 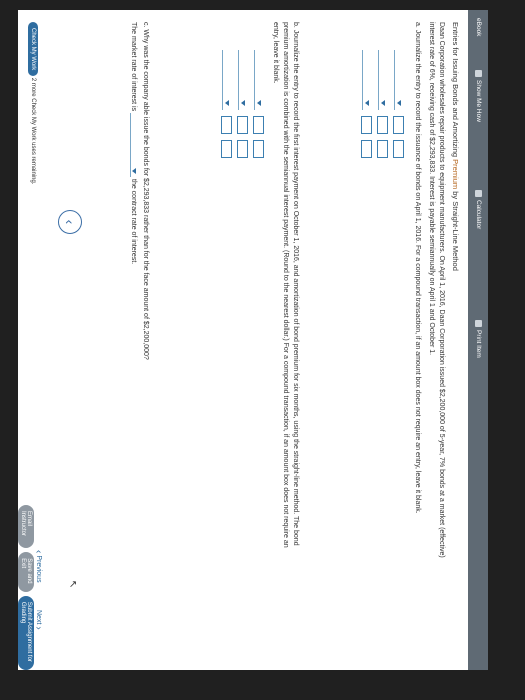 I want to click on market-rate-dropdown, so click(x=133, y=145).